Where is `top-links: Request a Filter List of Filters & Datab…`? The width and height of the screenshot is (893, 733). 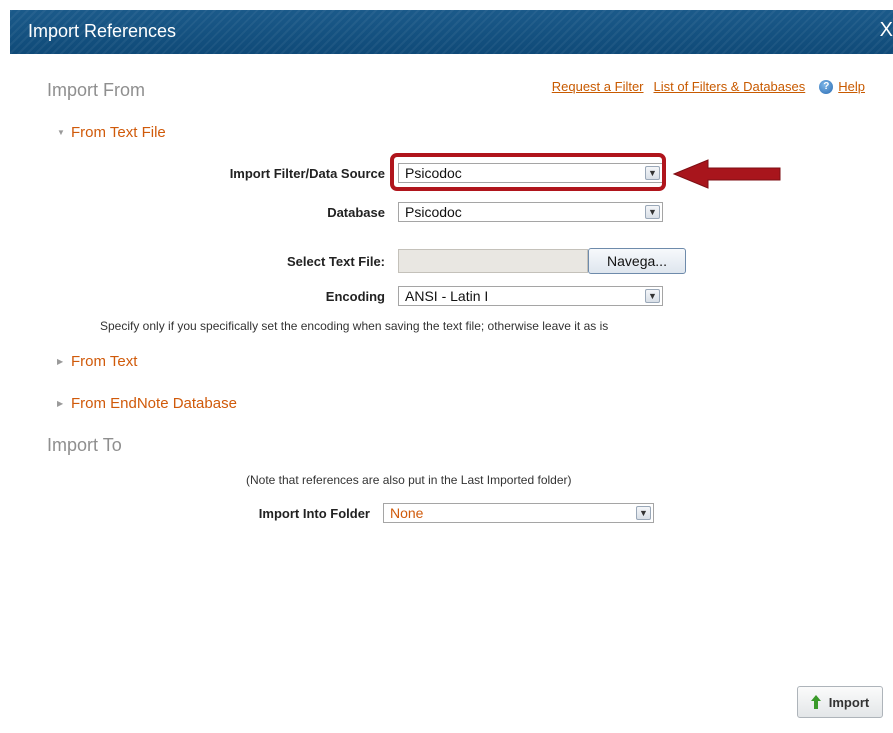 top-links: Request a Filter List of Filters & Datab… is located at coordinates (708, 86).